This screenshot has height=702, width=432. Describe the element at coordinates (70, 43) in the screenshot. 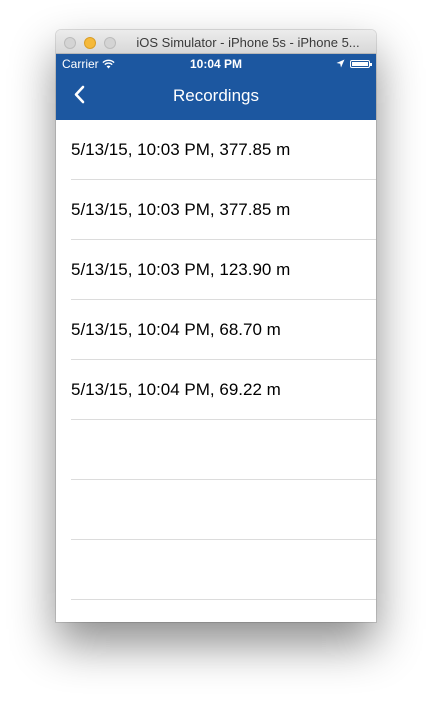

I see `close-window-button` at that location.